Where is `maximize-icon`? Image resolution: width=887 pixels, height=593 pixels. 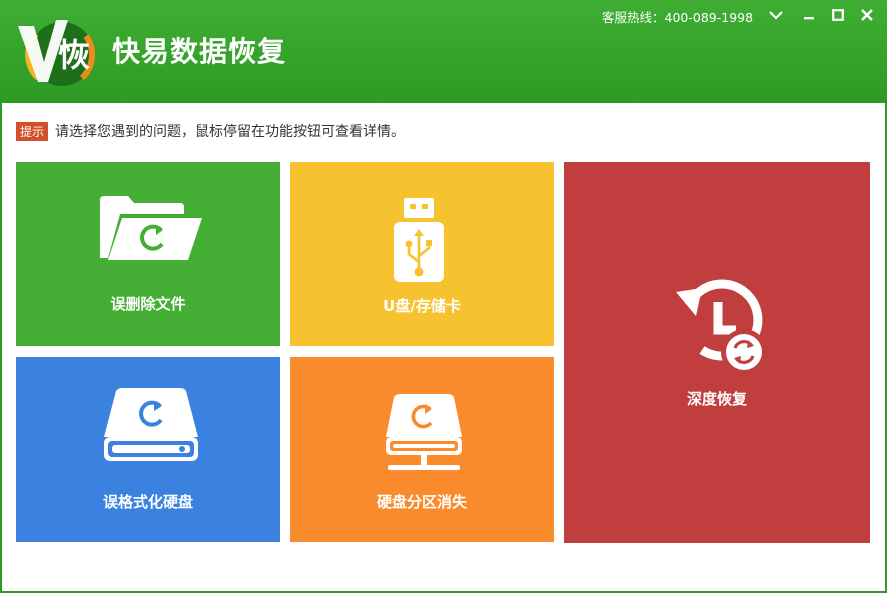
maximize-icon is located at coordinates (838, 15).